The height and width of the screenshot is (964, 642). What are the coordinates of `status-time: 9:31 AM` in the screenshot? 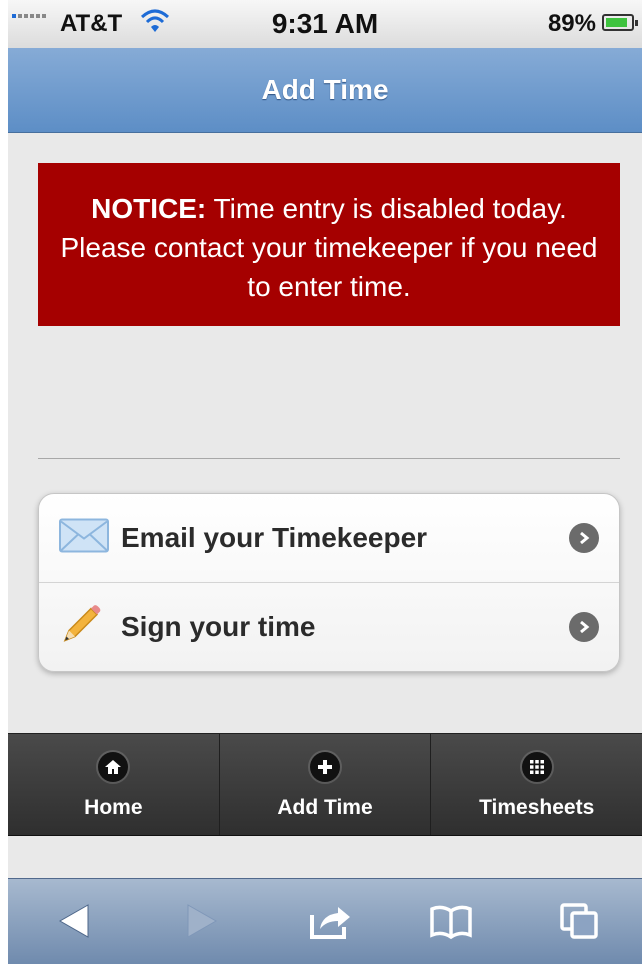 It's located at (325, 23).